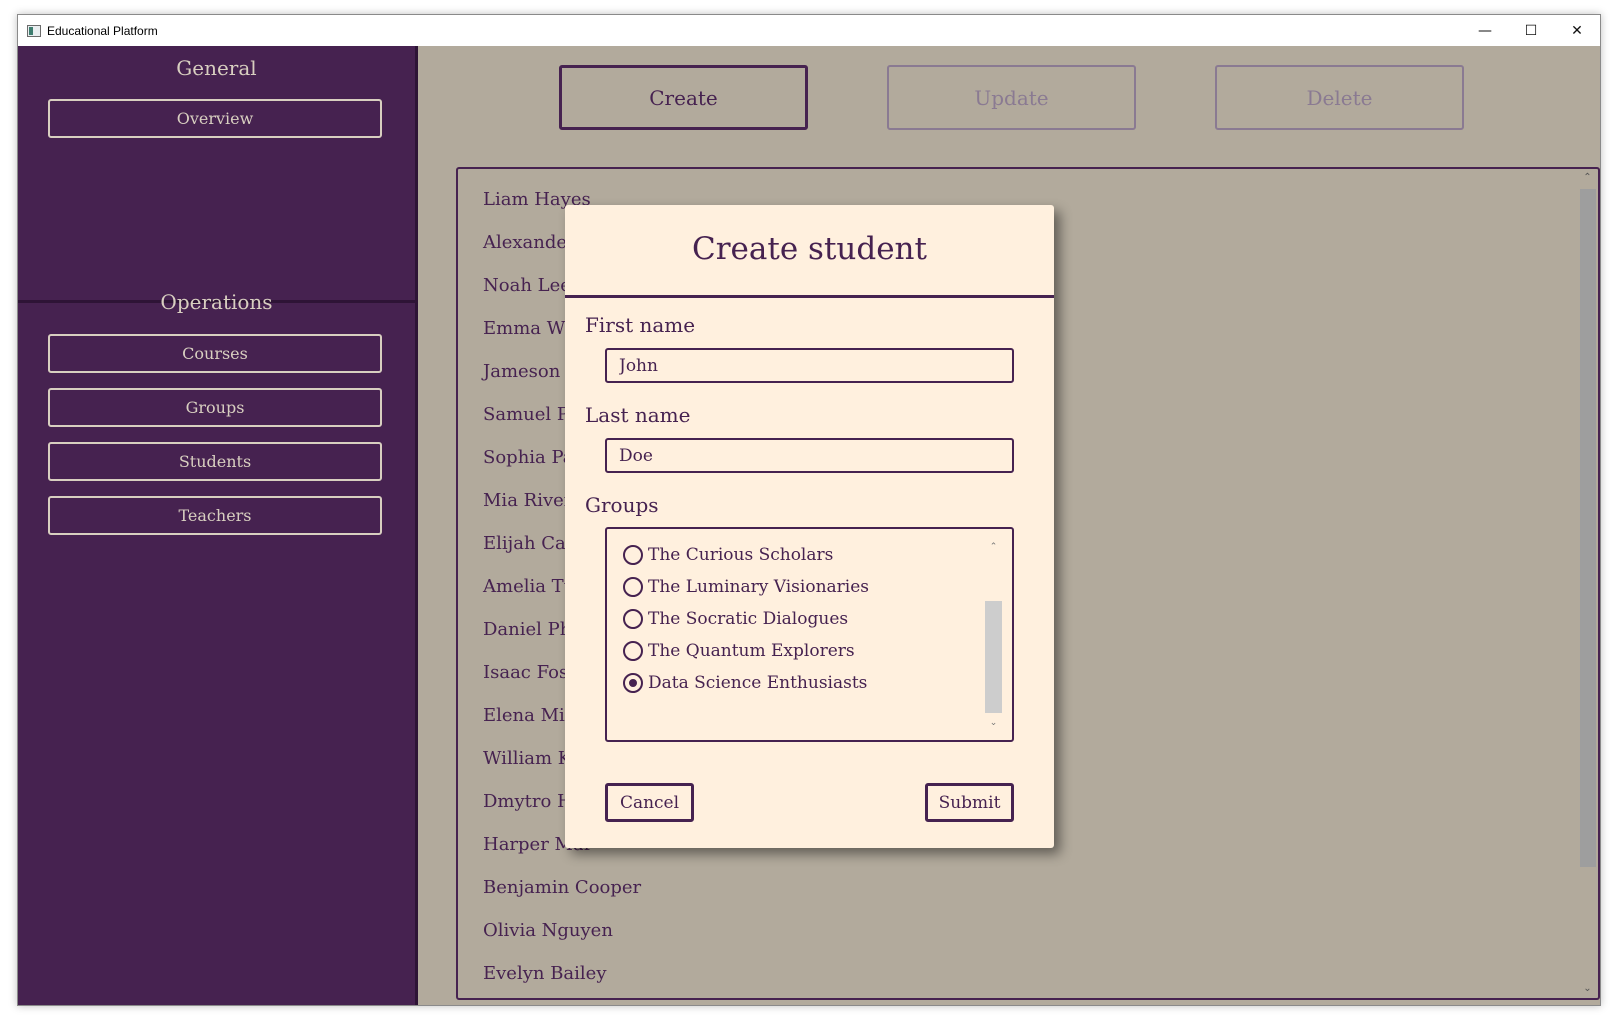 Image resolution: width=1618 pixels, height=1023 pixels. What do you see at coordinates (683, 97) in the screenshot?
I see `create-button: Create` at bounding box center [683, 97].